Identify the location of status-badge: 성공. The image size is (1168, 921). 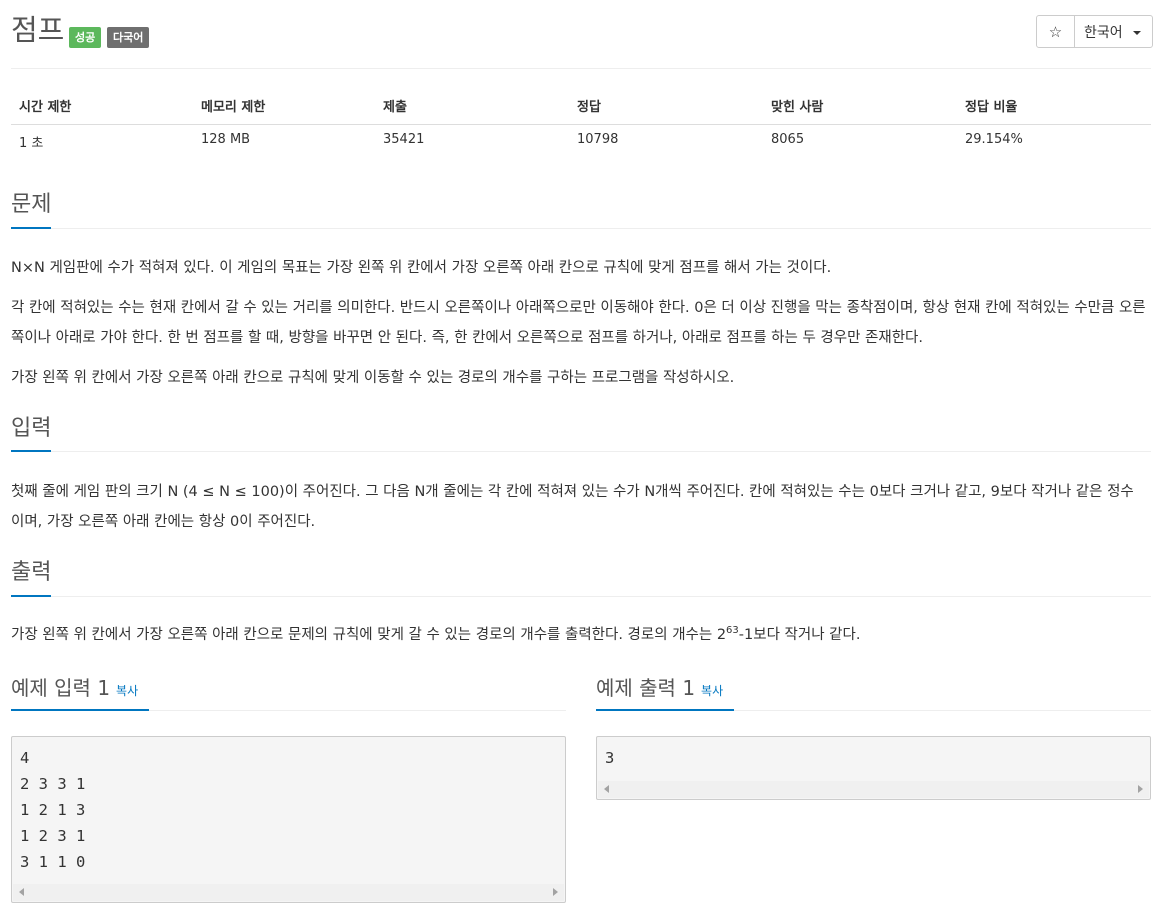
(85, 37).